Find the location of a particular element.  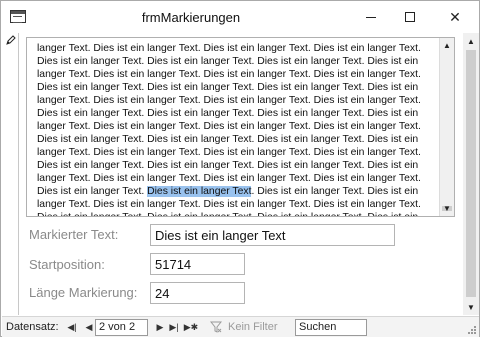

current-record-field: 2 von 2 is located at coordinates (121, 327).